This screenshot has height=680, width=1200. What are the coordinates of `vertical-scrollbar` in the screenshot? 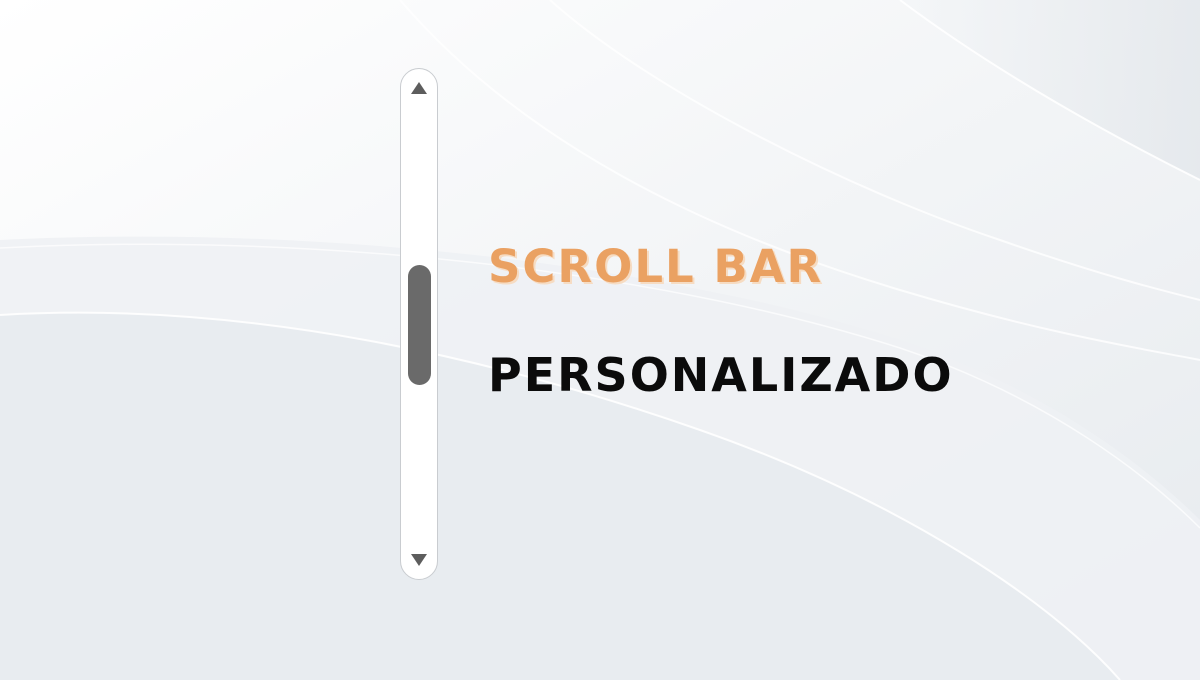 It's located at (419, 324).